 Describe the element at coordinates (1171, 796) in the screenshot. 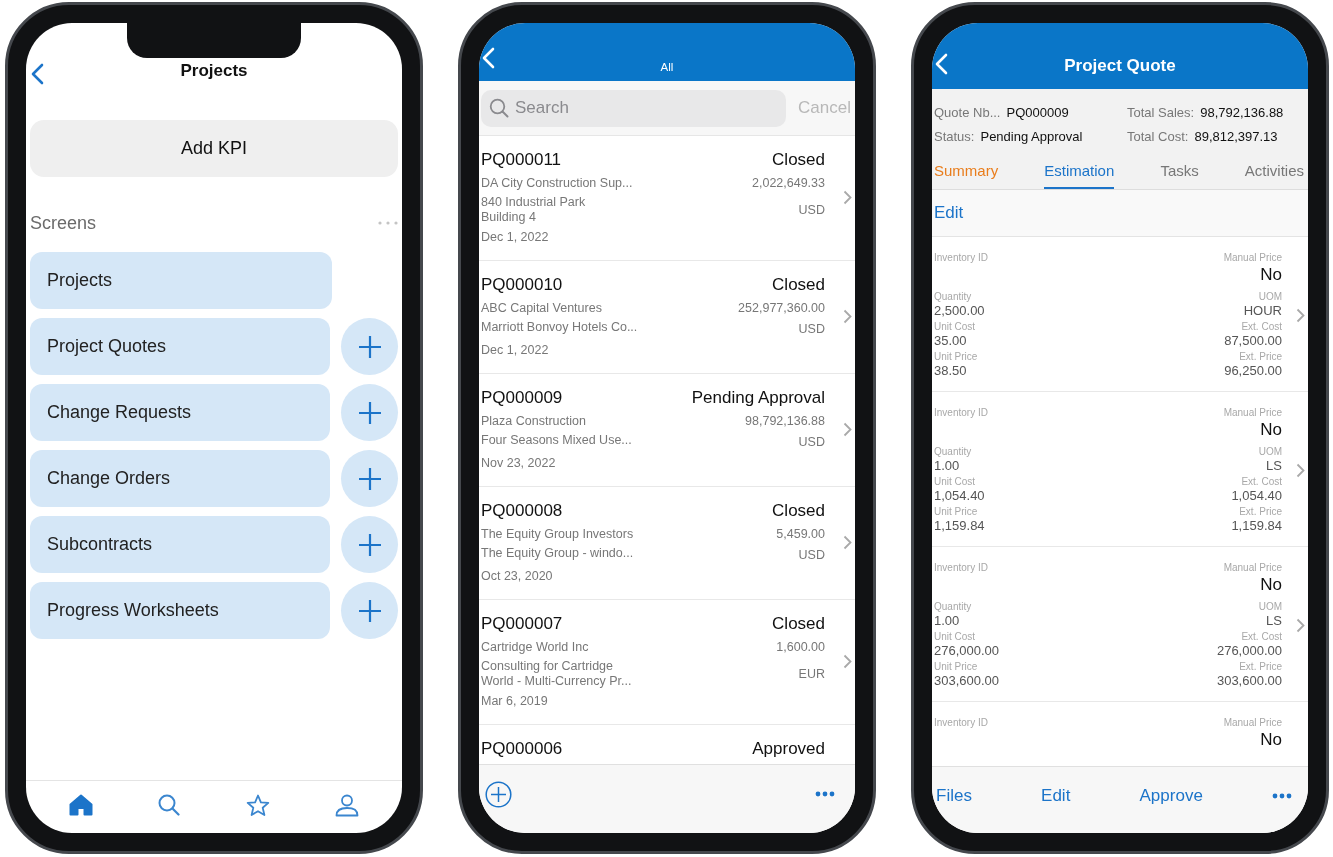

I see `toolbar-button: Approve` at that location.